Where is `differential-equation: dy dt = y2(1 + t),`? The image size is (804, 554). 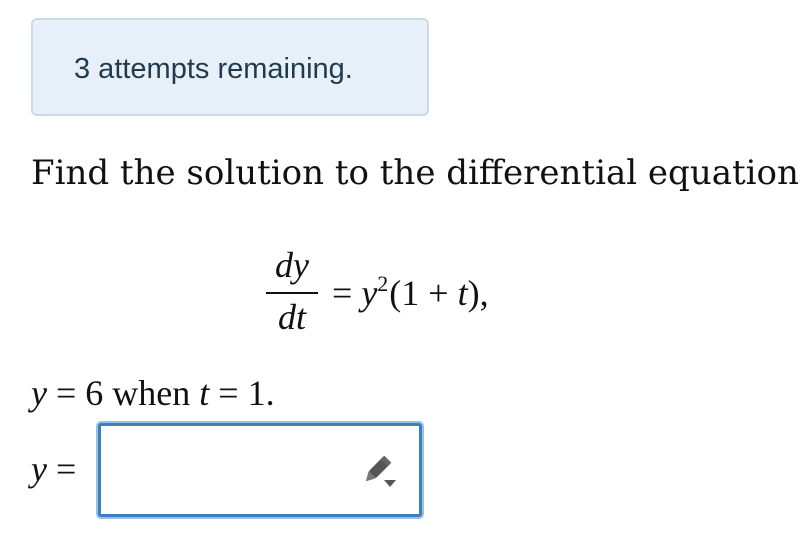 differential-equation: dy dt = y2(1 + t), is located at coordinates (412, 292).